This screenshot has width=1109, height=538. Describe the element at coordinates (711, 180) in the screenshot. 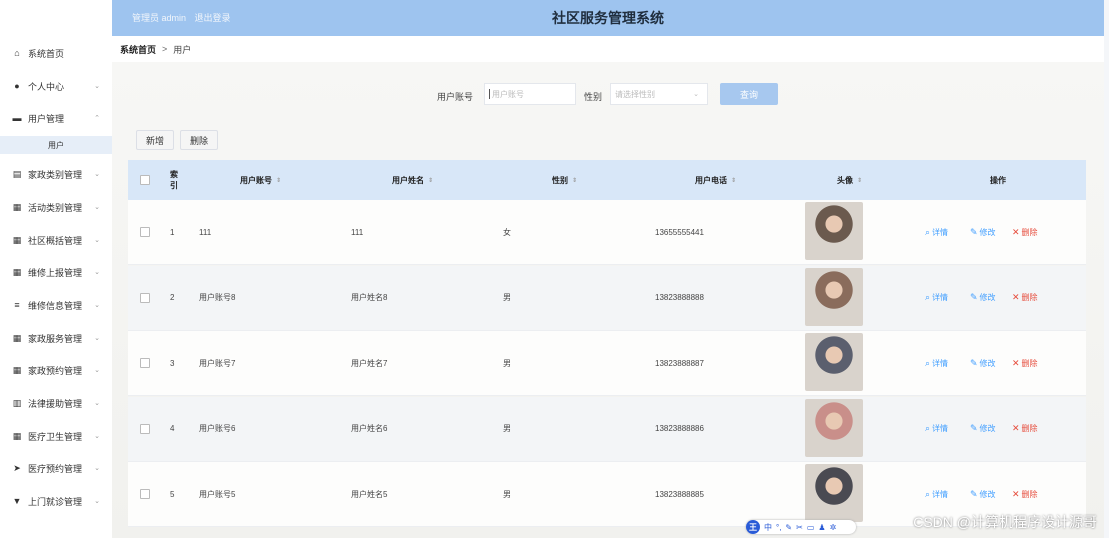

I see `header-phone-label: 用户电话` at that location.